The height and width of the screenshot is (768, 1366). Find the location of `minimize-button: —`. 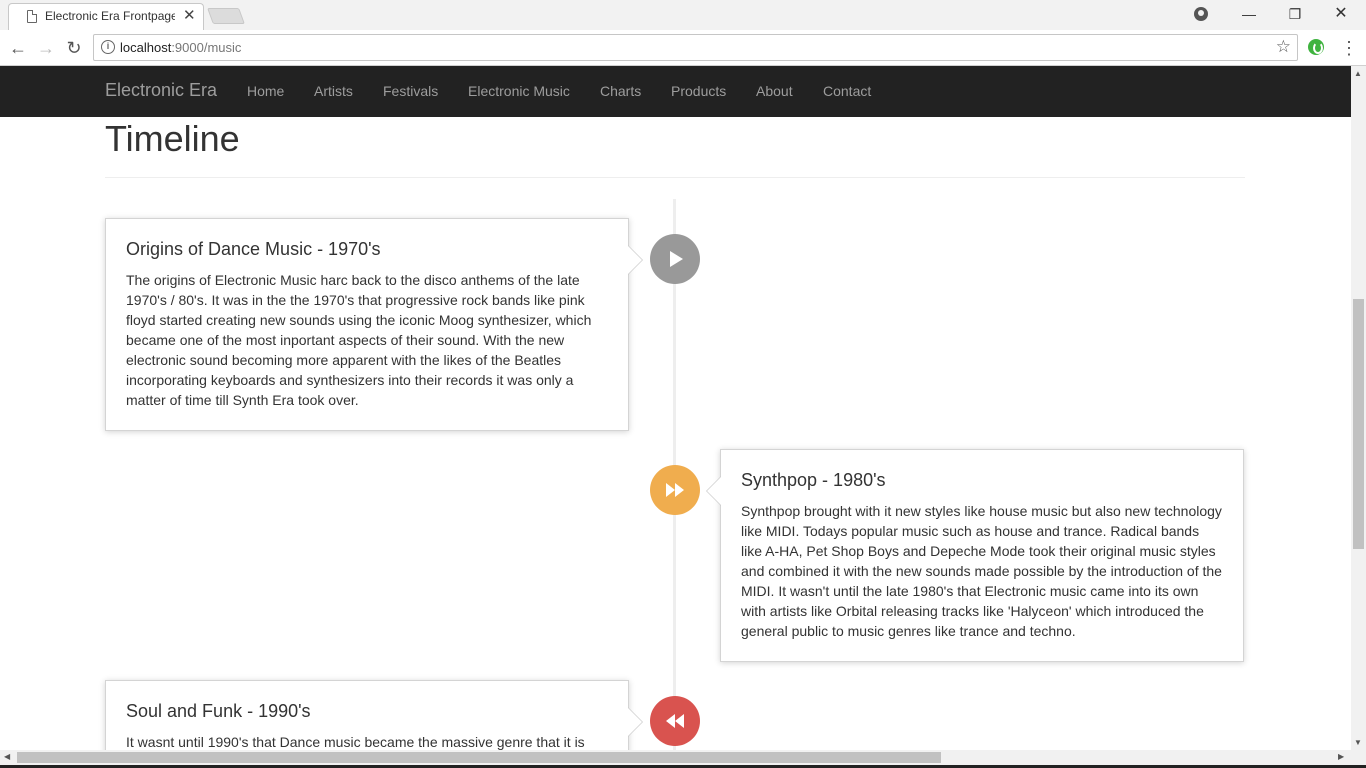

minimize-button: — is located at coordinates (1249, 14).